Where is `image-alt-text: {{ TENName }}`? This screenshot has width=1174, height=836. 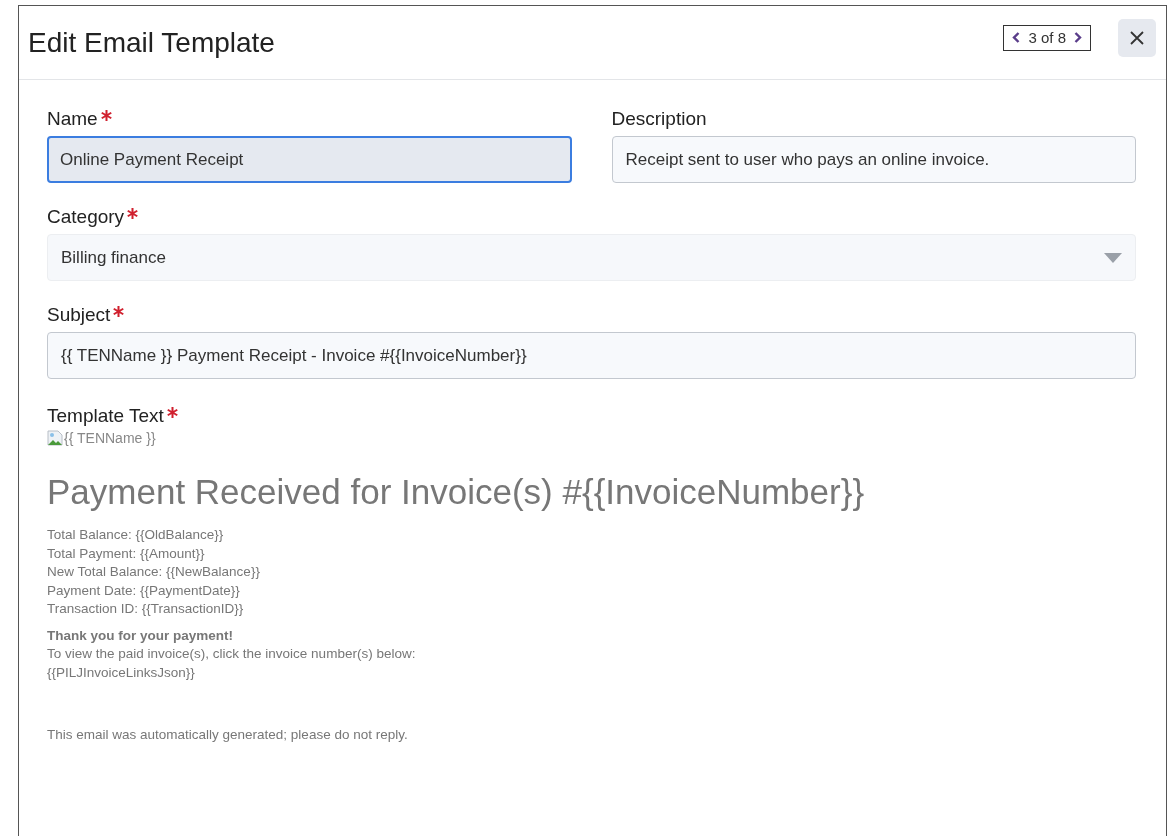
image-alt-text: {{ TENName }} is located at coordinates (110, 438).